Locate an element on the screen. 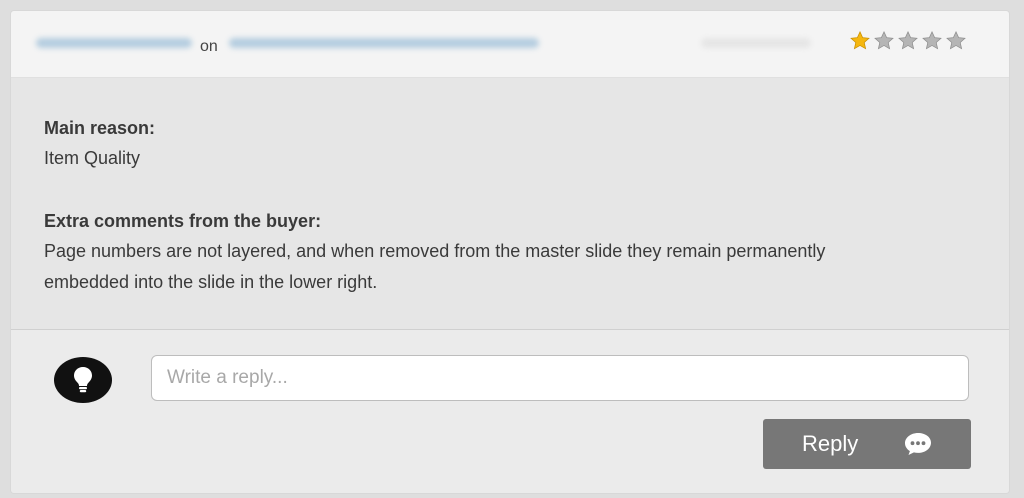 The height and width of the screenshot is (498, 1024). blurred-username is located at coordinates (114, 43).